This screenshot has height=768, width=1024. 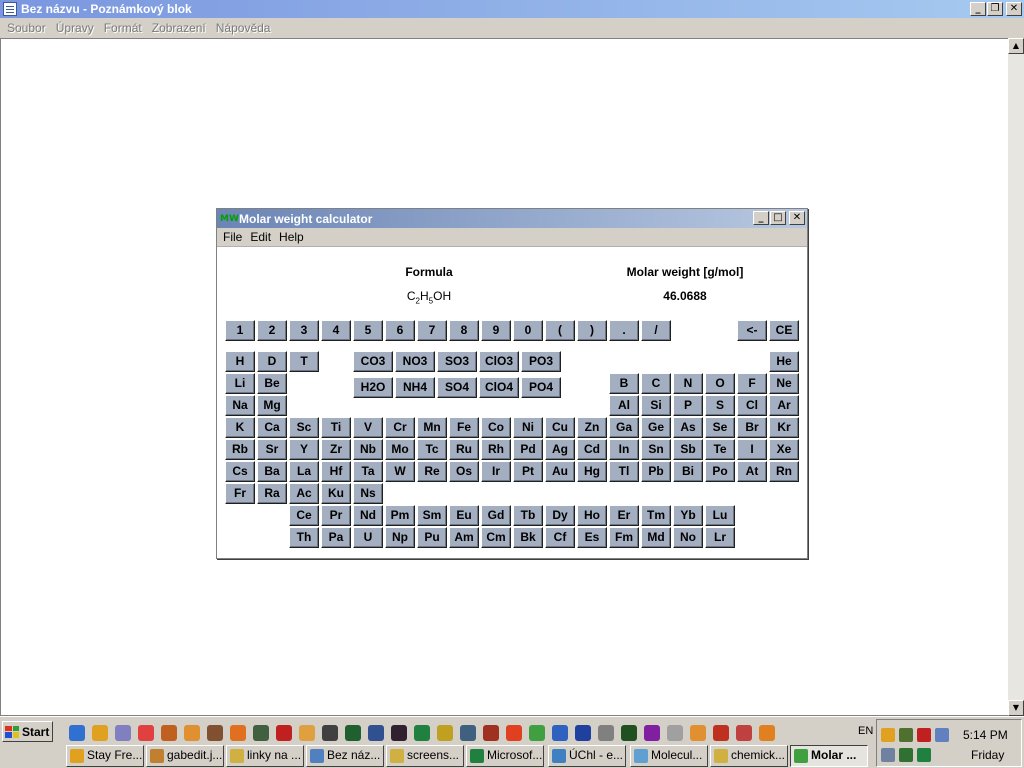 What do you see at coordinates (528, 537) in the screenshot?
I see `element-key-bk: Bk` at bounding box center [528, 537].